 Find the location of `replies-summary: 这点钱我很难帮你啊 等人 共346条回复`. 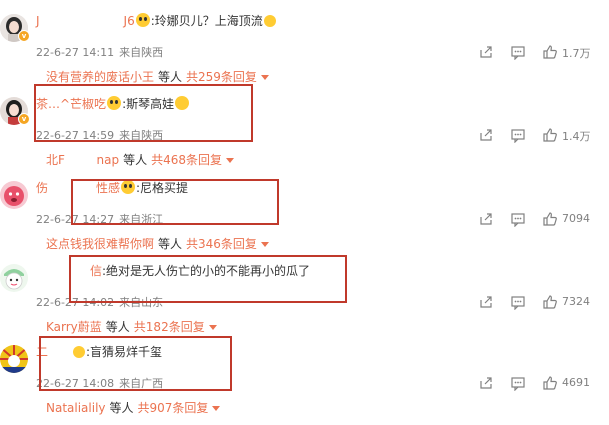

replies-summary: 这点钱我很难帮你啊 等人 共346条回复 is located at coordinates (157, 243).